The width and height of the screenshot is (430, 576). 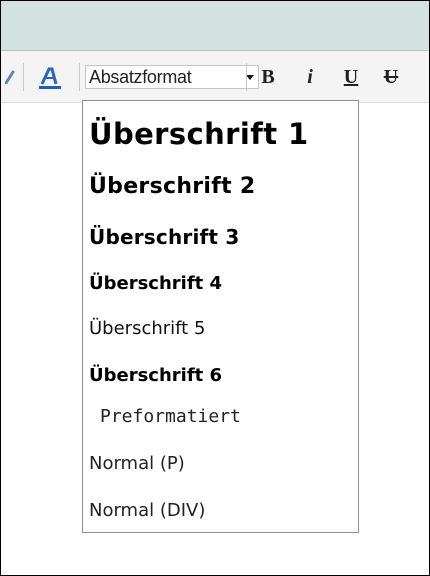 What do you see at coordinates (391, 77) in the screenshot?
I see `strikethrough-button: U` at bounding box center [391, 77].